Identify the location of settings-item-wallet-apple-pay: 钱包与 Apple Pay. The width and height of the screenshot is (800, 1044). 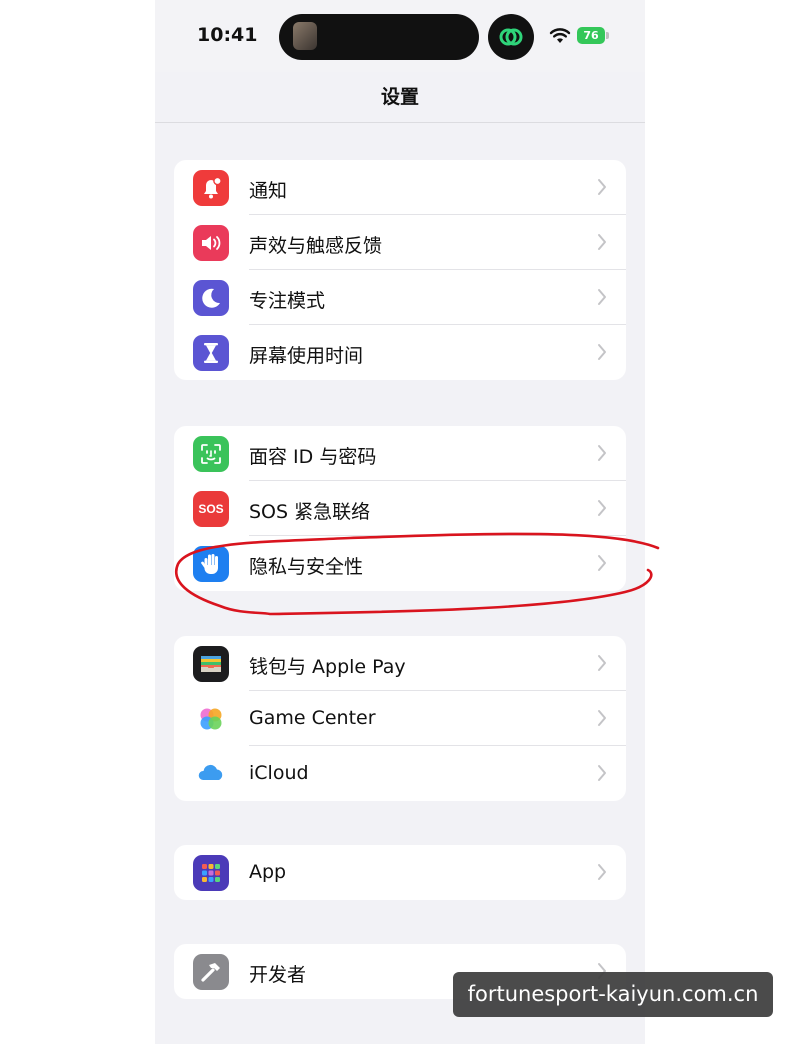
(400, 663).